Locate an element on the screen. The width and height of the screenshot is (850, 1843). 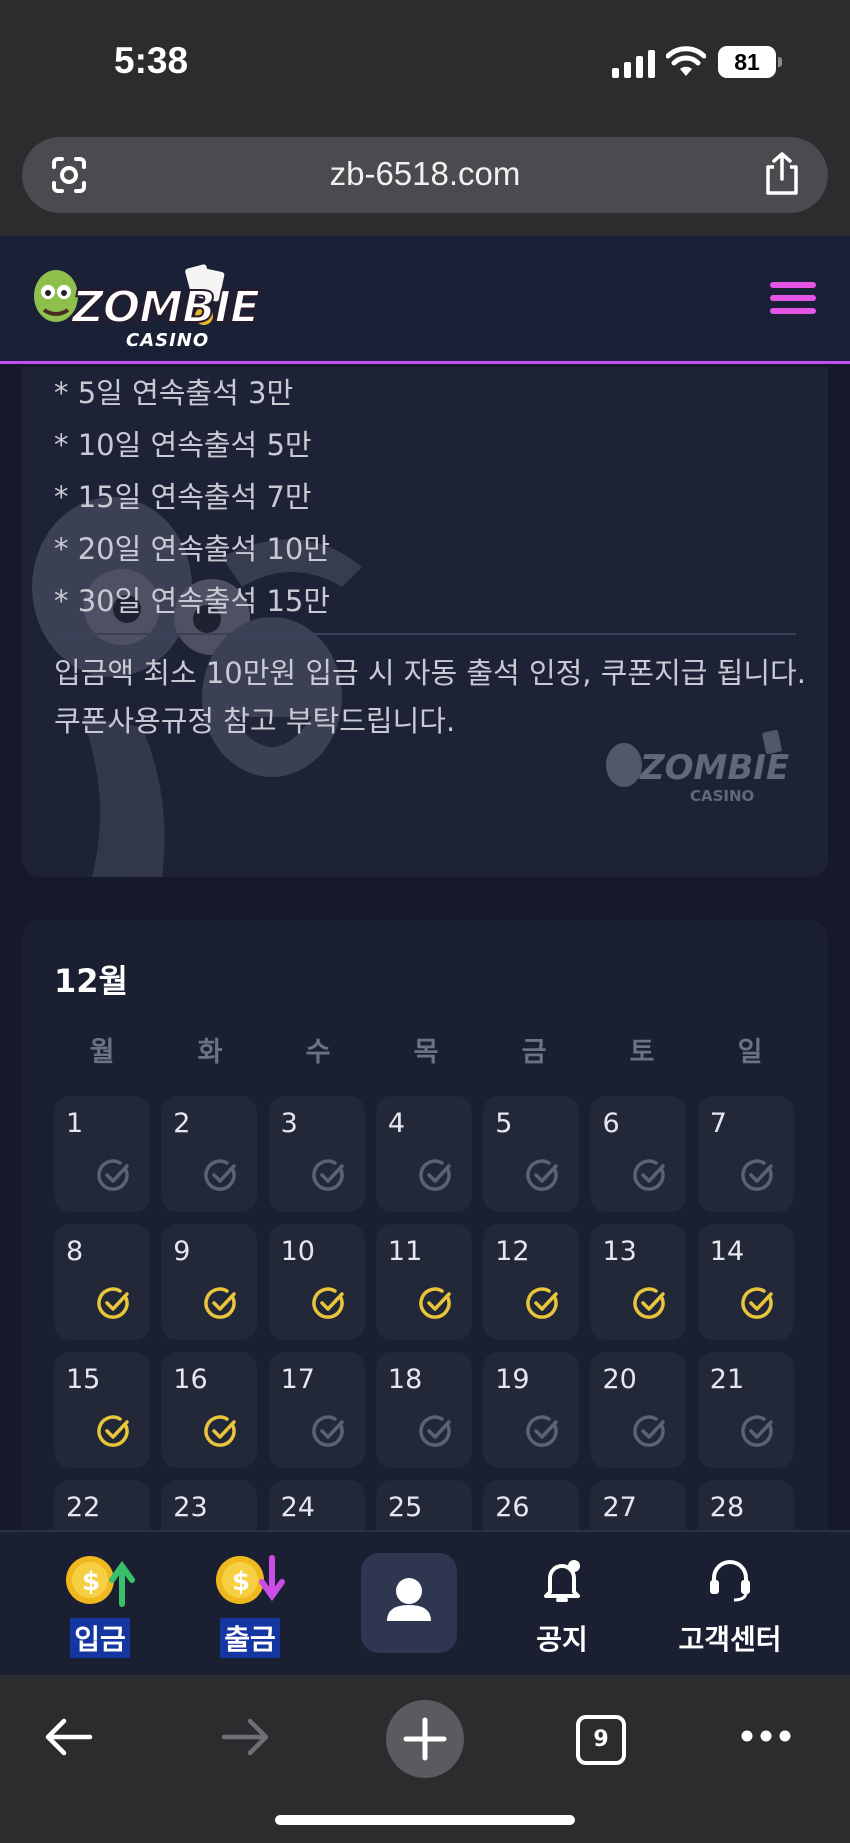
profile-button is located at coordinates (409, 1603).